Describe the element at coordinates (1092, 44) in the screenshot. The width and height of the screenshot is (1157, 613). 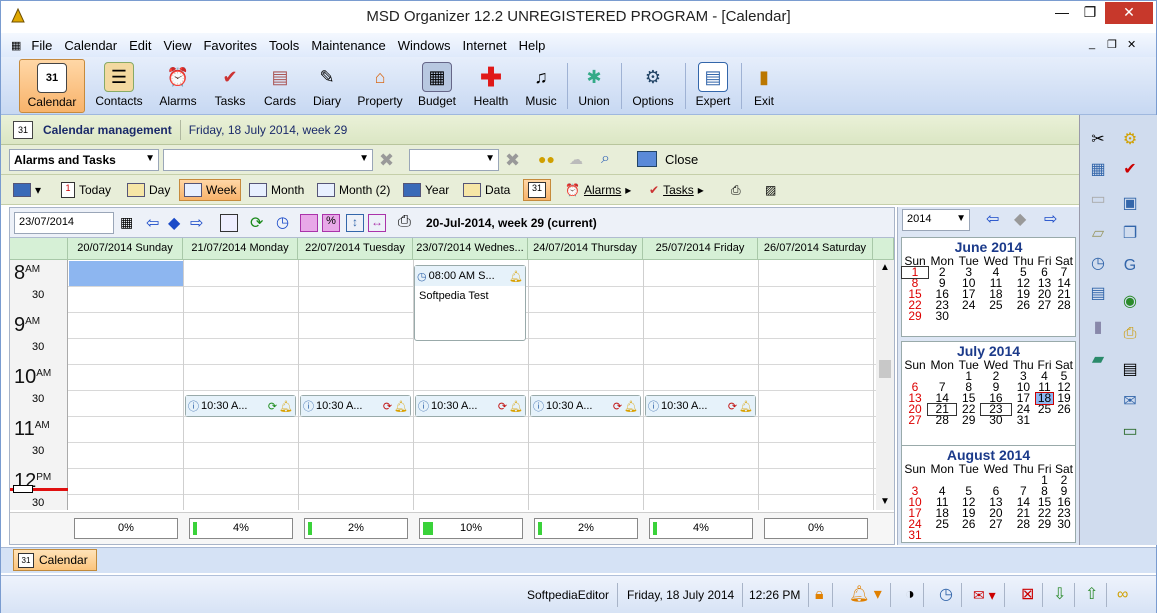
I see `mdi-minimize-button: _` at that location.